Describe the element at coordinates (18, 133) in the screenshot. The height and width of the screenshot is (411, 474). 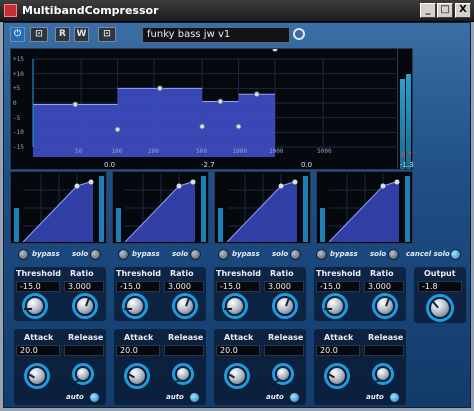
I see `y-tick-label: -10` at that location.